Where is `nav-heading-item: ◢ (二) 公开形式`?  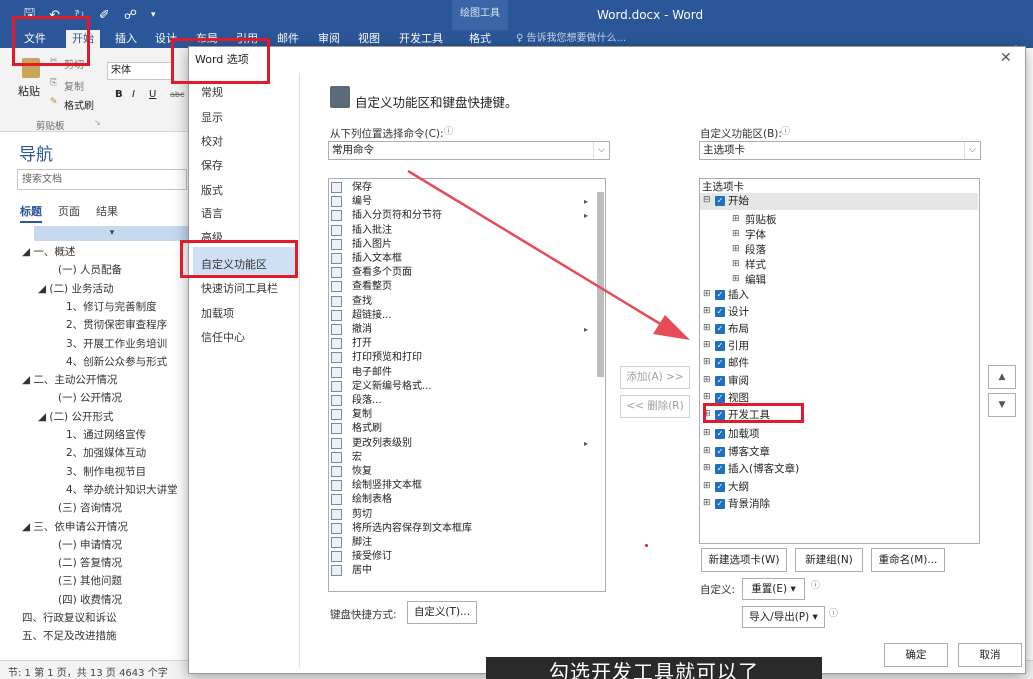
nav-heading-item: ◢ (二) 公开形式 is located at coordinates (75, 417).